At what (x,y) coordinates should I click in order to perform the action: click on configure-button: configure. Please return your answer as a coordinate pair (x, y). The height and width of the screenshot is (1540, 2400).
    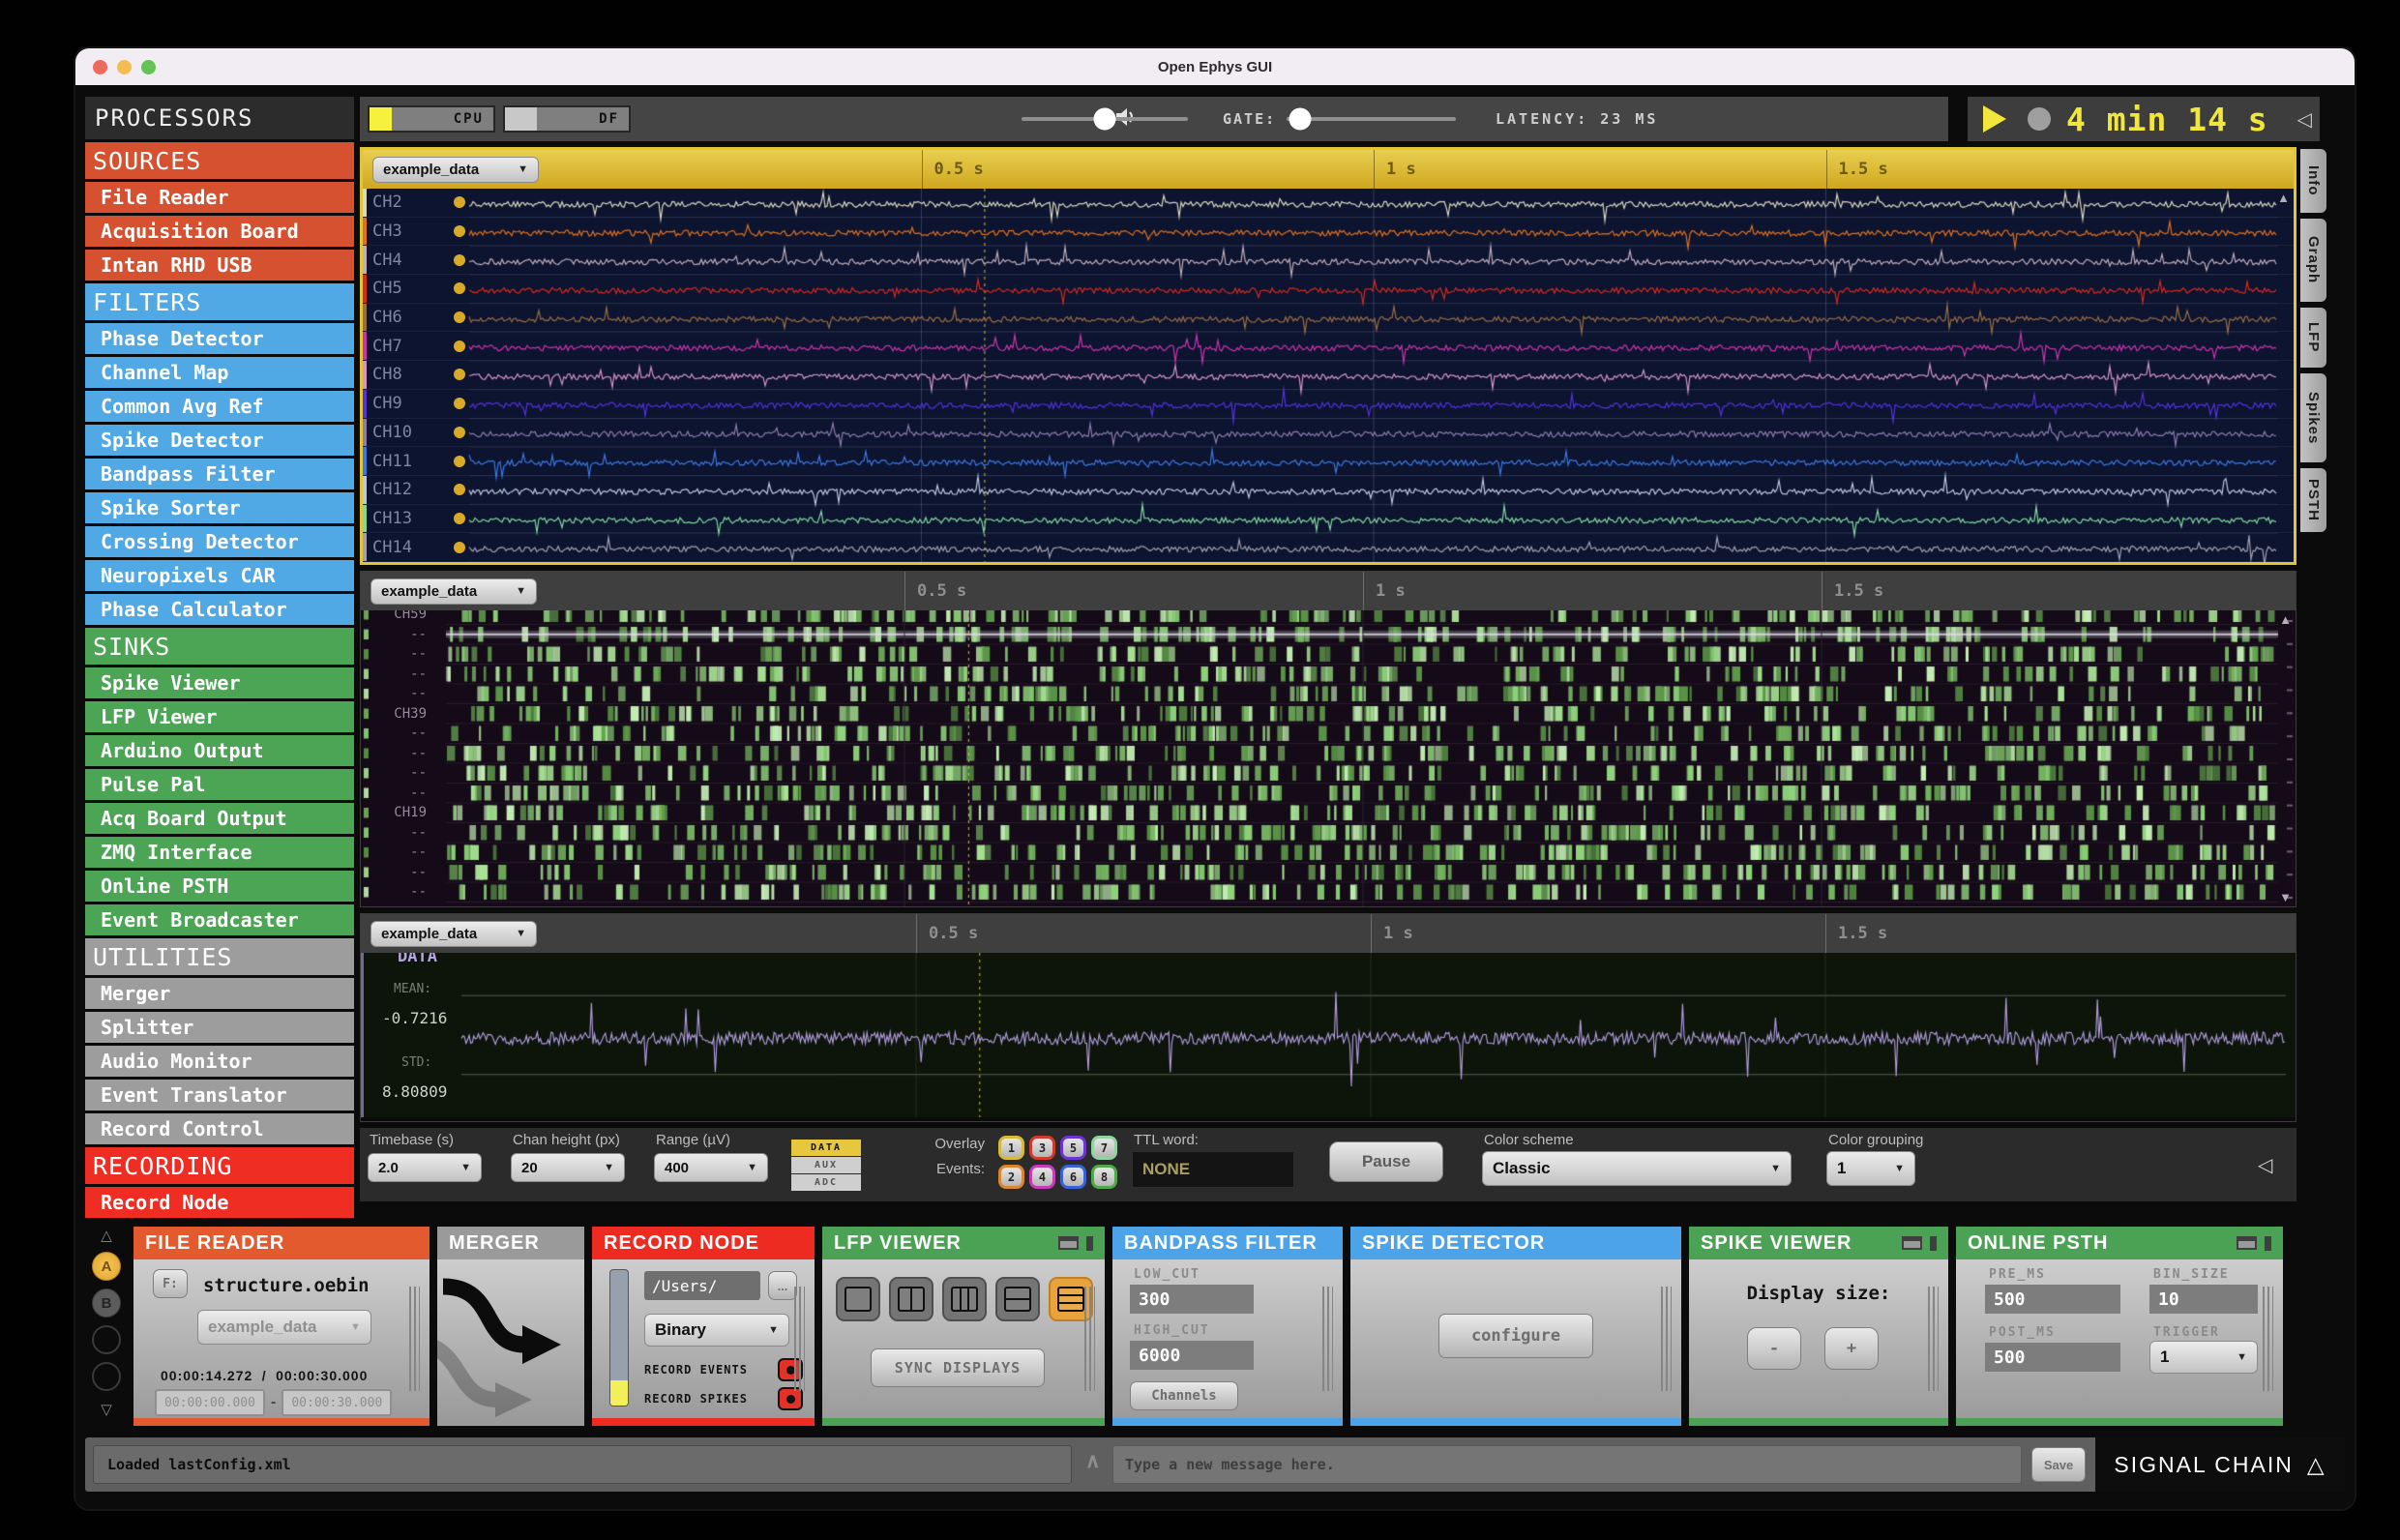
    Looking at the image, I should click on (1515, 1336).